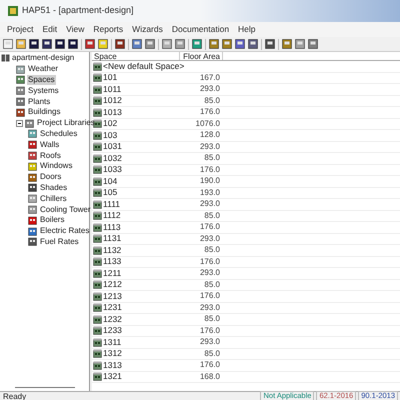 The height and width of the screenshot is (400, 400). Describe the element at coordinates (19, 123) in the screenshot. I see `collapse-toggle` at that location.